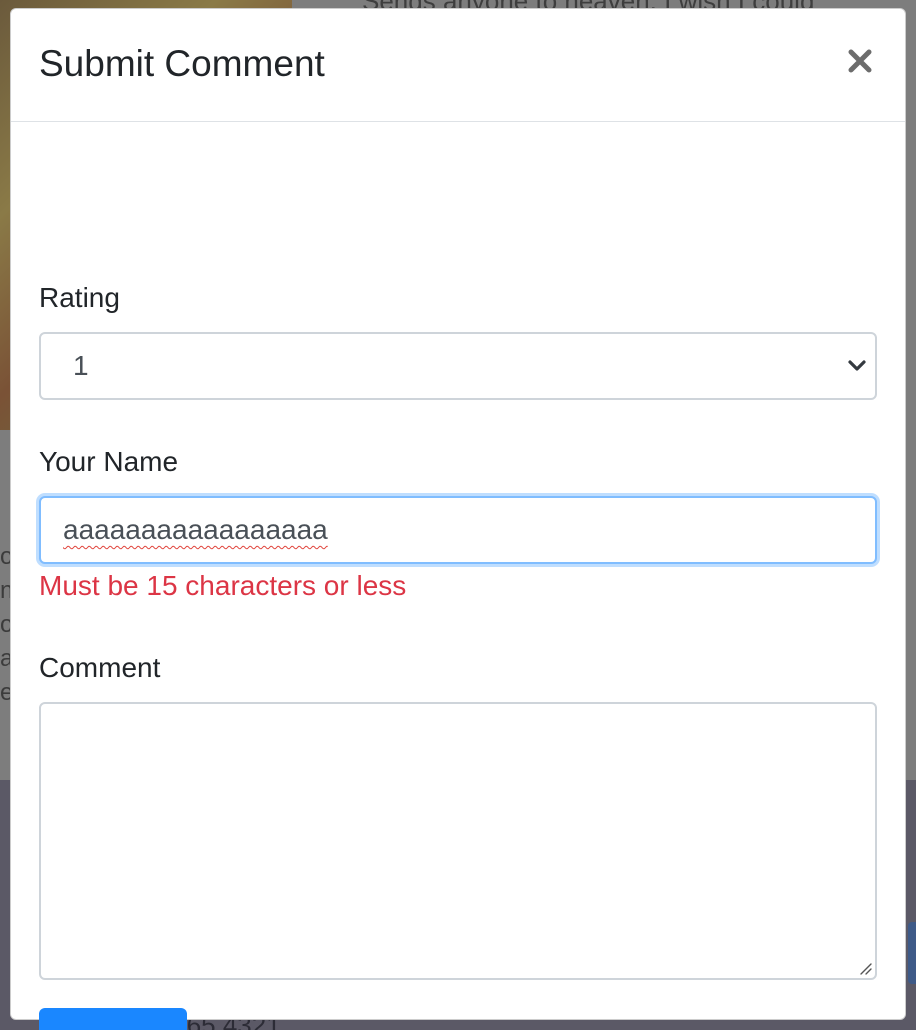 The height and width of the screenshot is (1030, 916). What do you see at coordinates (113, 1019) in the screenshot?
I see `submit-button: Submit` at bounding box center [113, 1019].